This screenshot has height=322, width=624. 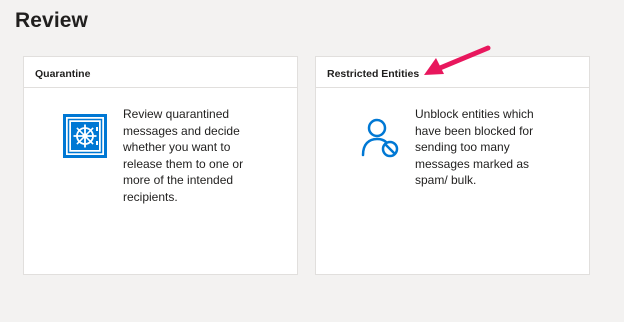 I want to click on blocked-user-icon, so click(x=380, y=140).